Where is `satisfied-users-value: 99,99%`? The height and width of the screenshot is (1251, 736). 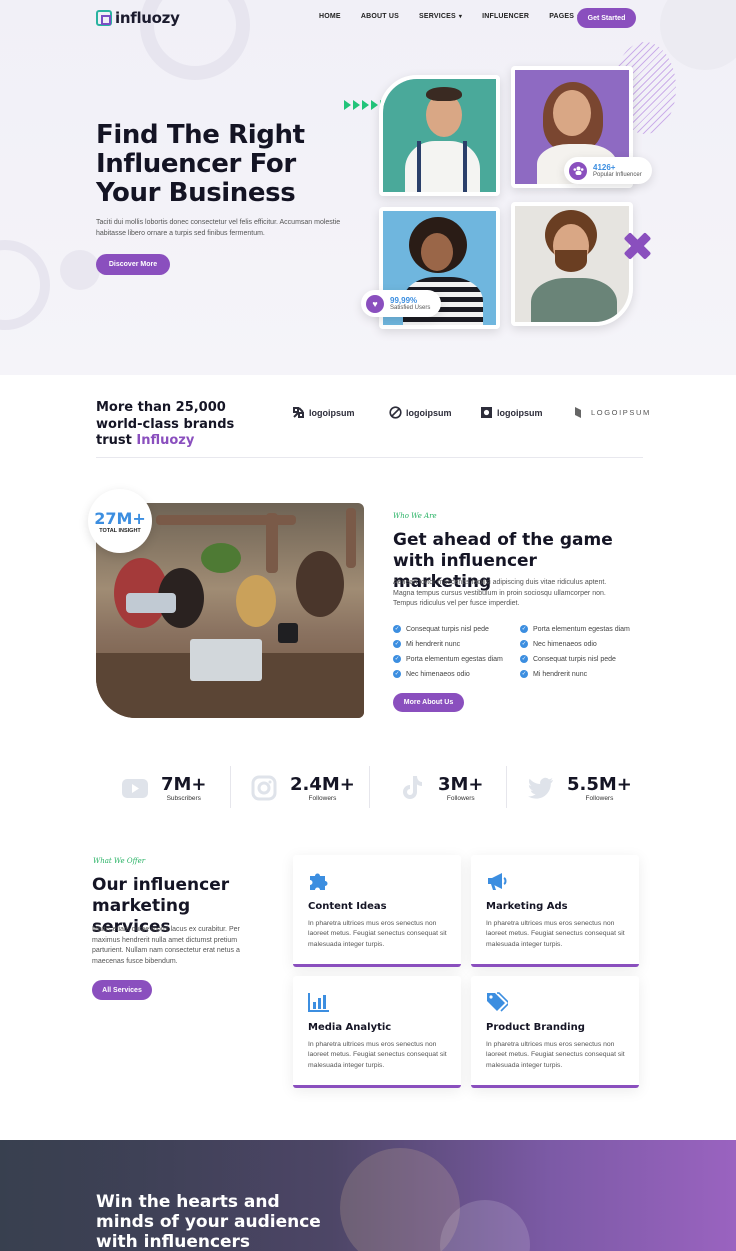
satisfied-users-value: 99,99% is located at coordinates (404, 300).